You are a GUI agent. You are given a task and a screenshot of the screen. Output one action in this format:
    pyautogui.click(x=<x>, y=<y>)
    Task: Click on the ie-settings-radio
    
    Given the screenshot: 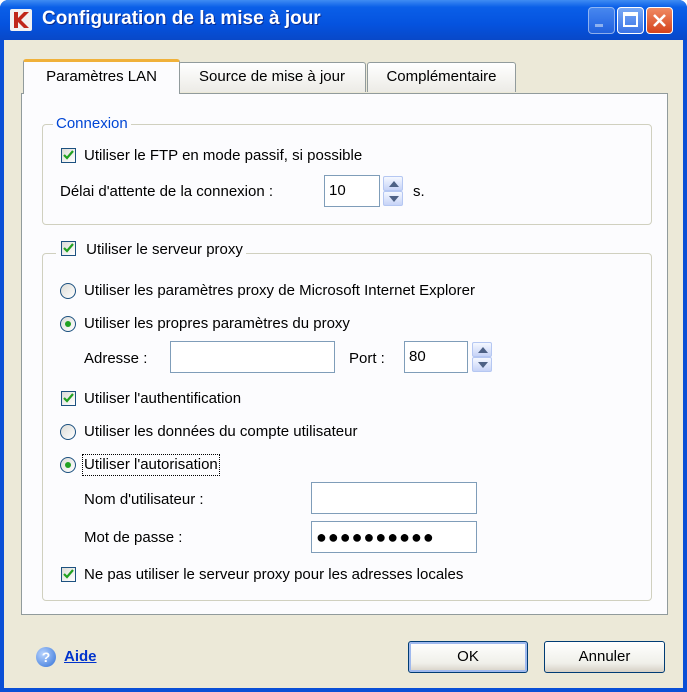 What is the action you would take?
    pyautogui.click(x=68, y=291)
    